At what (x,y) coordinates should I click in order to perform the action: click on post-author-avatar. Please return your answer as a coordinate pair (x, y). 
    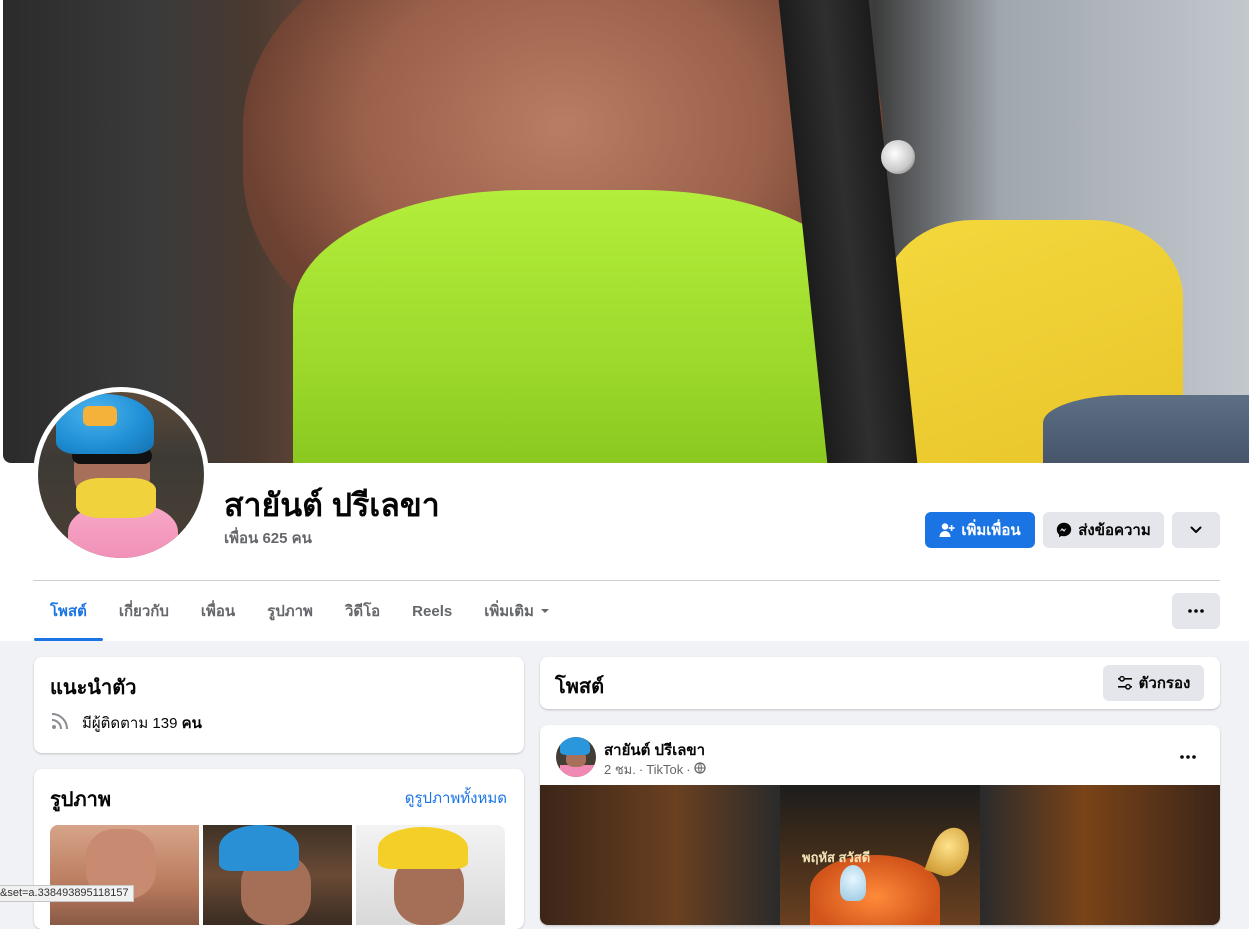
    Looking at the image, I should click on (576, 757).